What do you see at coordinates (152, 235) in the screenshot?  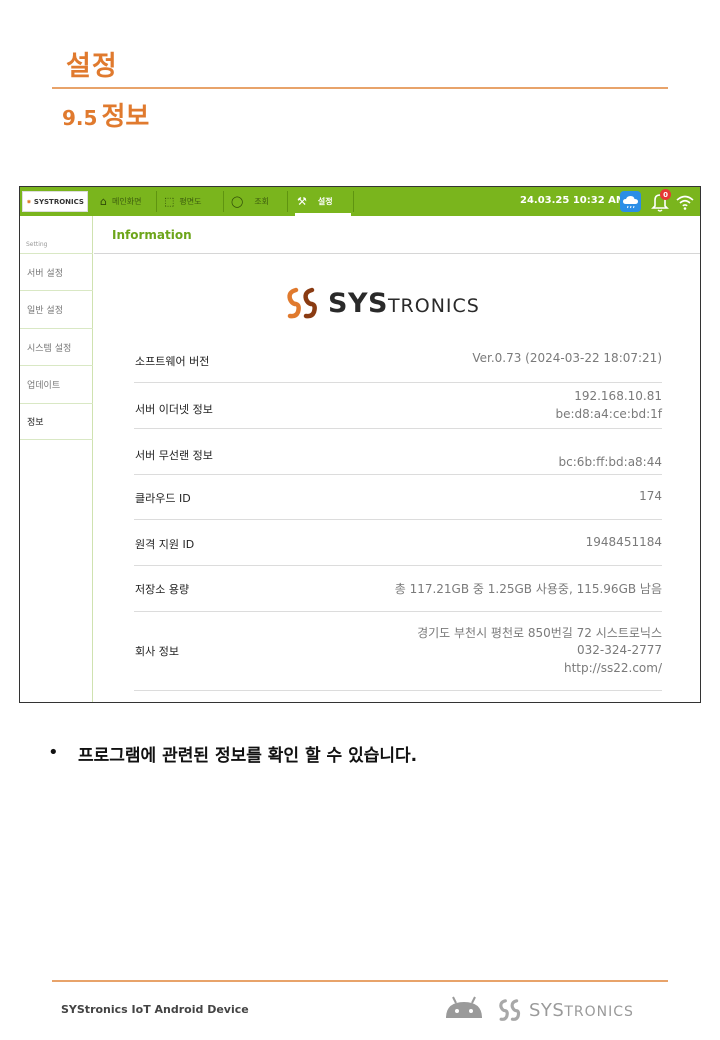 I see `content-title: Information` at bounding box center [152, 235].